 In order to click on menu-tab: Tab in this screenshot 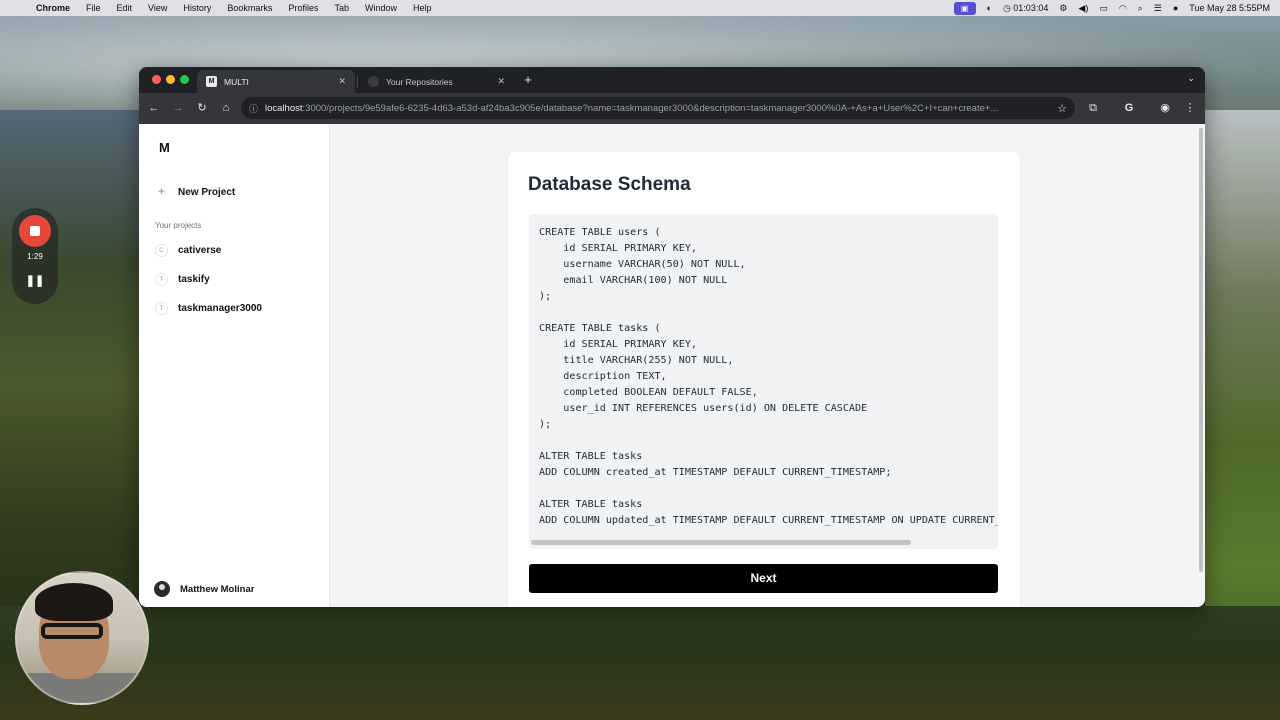, I will do `click(341, 8)`.